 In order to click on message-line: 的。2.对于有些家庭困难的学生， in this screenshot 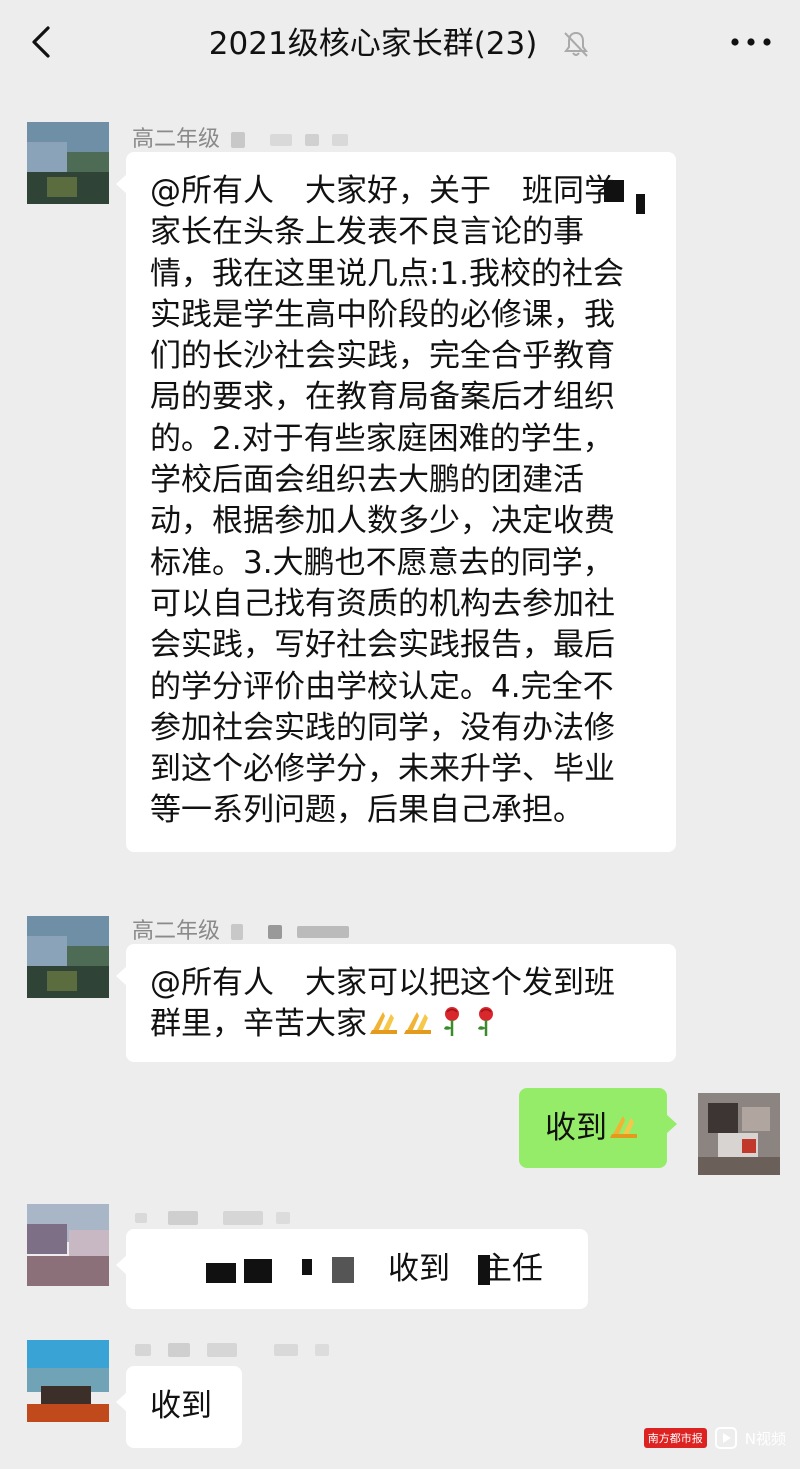, I will do `click(382, 438)`.